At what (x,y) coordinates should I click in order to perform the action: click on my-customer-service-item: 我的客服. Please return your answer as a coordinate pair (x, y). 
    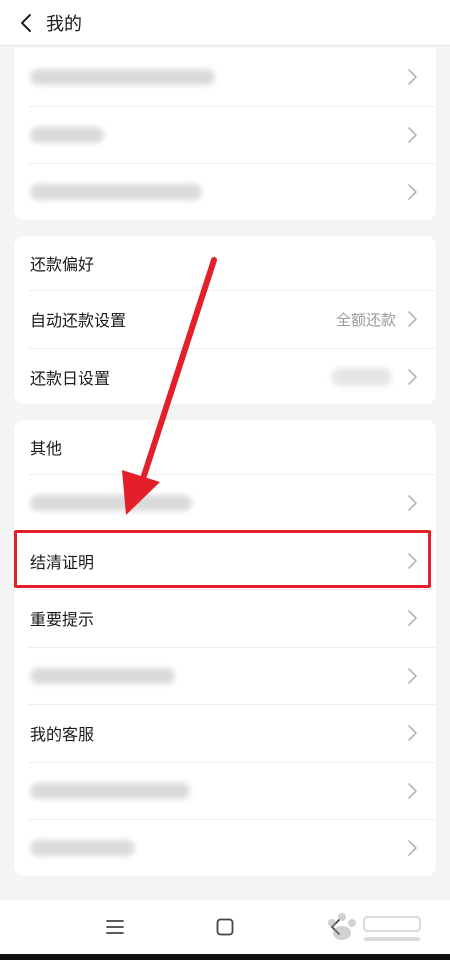
    Looking at the image, I should click on (232, 733).